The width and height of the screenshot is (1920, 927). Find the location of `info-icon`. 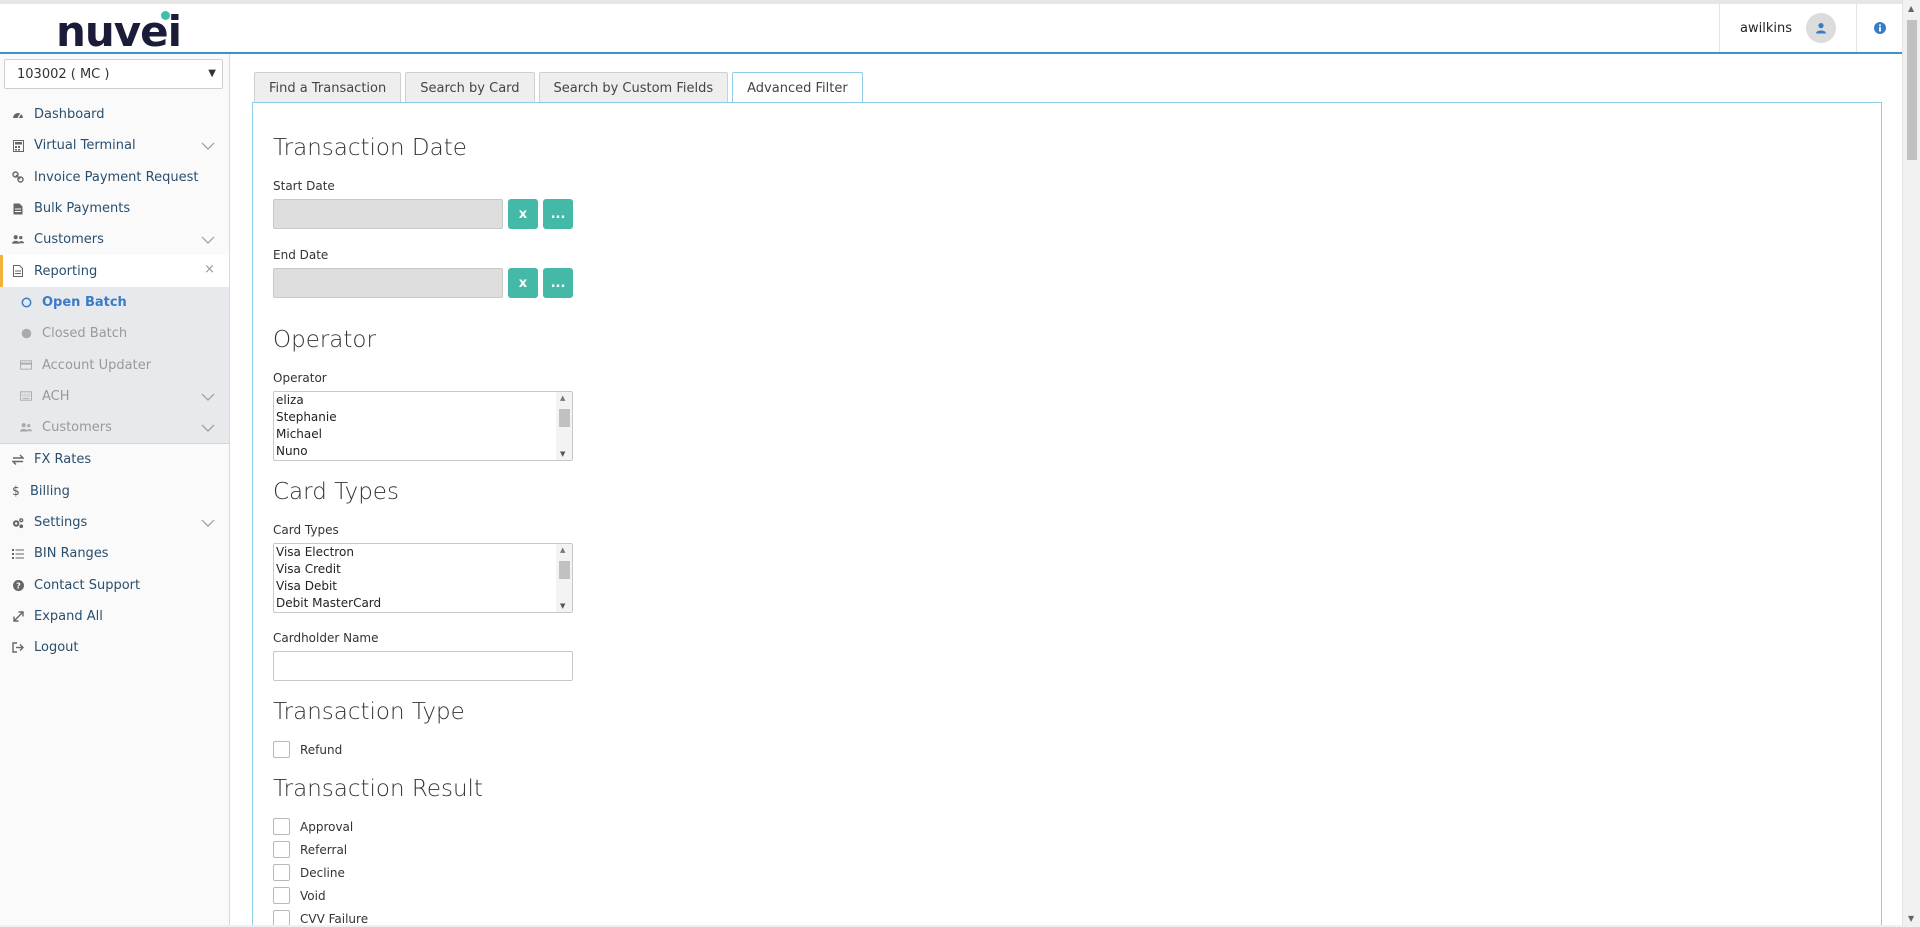

info-icon is located at coordinates (1879, 28).